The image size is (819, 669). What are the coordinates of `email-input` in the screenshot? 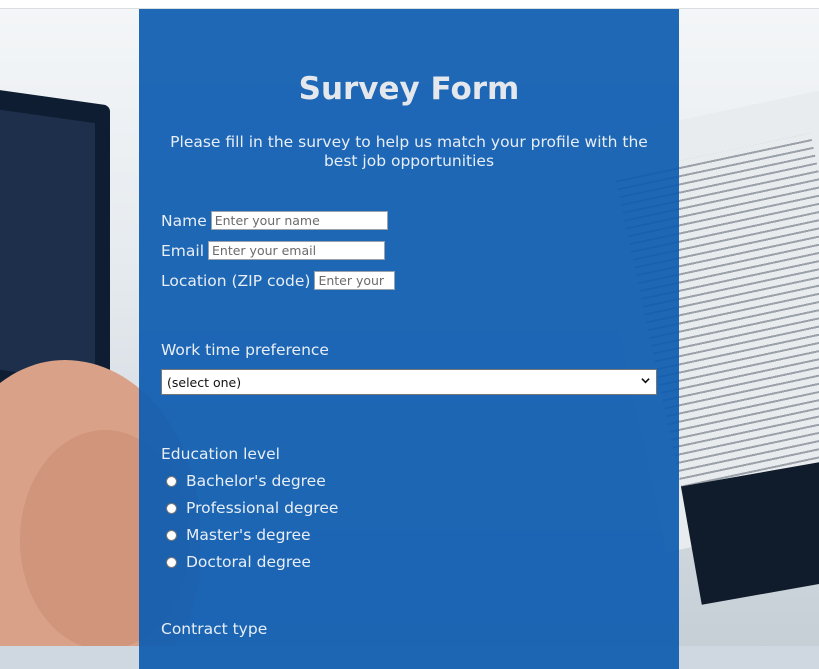 It's located at (297, 250).